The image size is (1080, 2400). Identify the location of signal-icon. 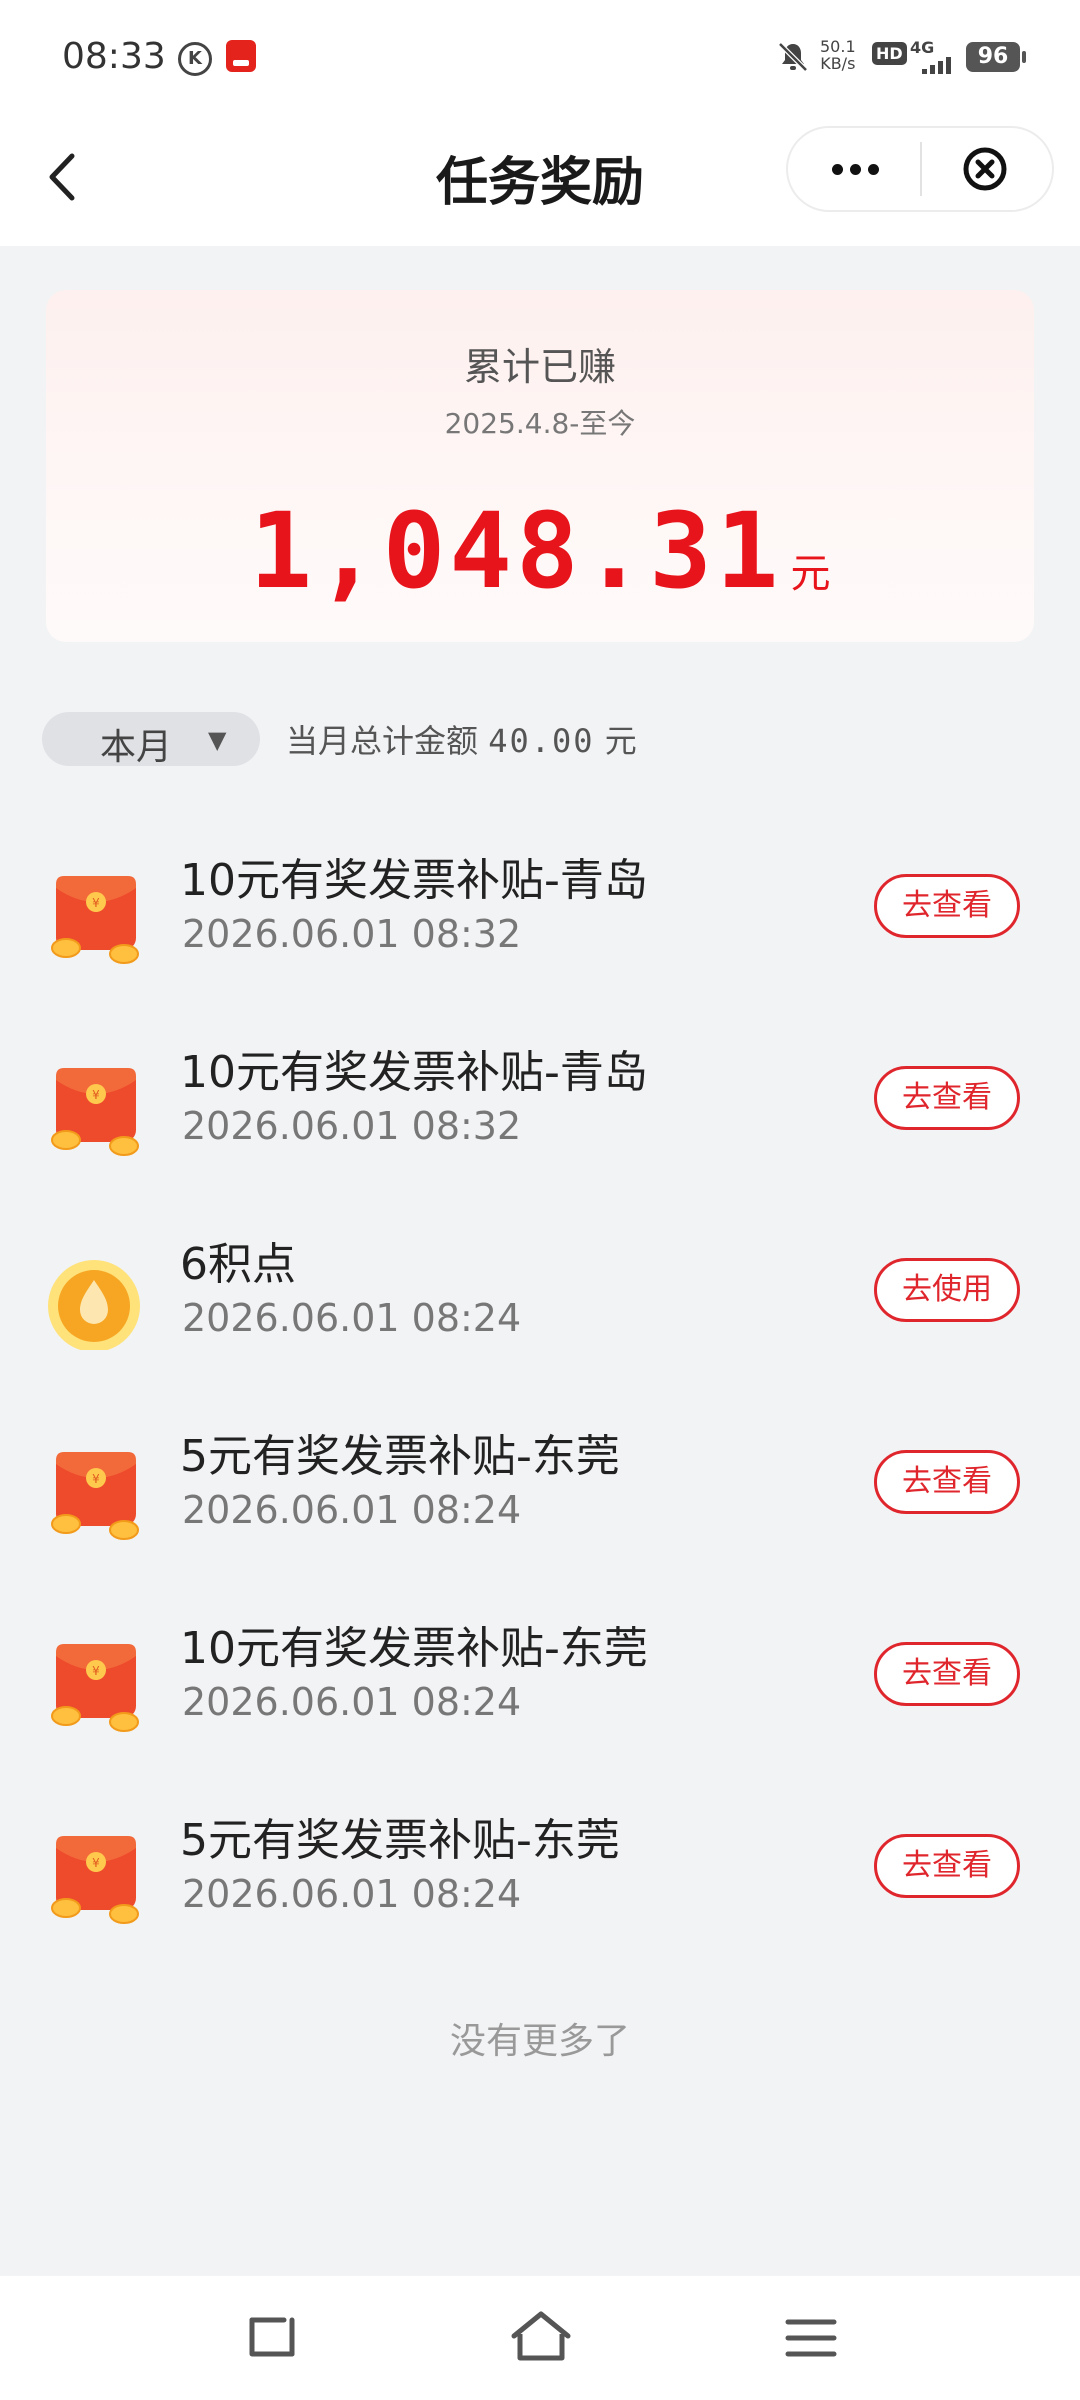
(936, 64).